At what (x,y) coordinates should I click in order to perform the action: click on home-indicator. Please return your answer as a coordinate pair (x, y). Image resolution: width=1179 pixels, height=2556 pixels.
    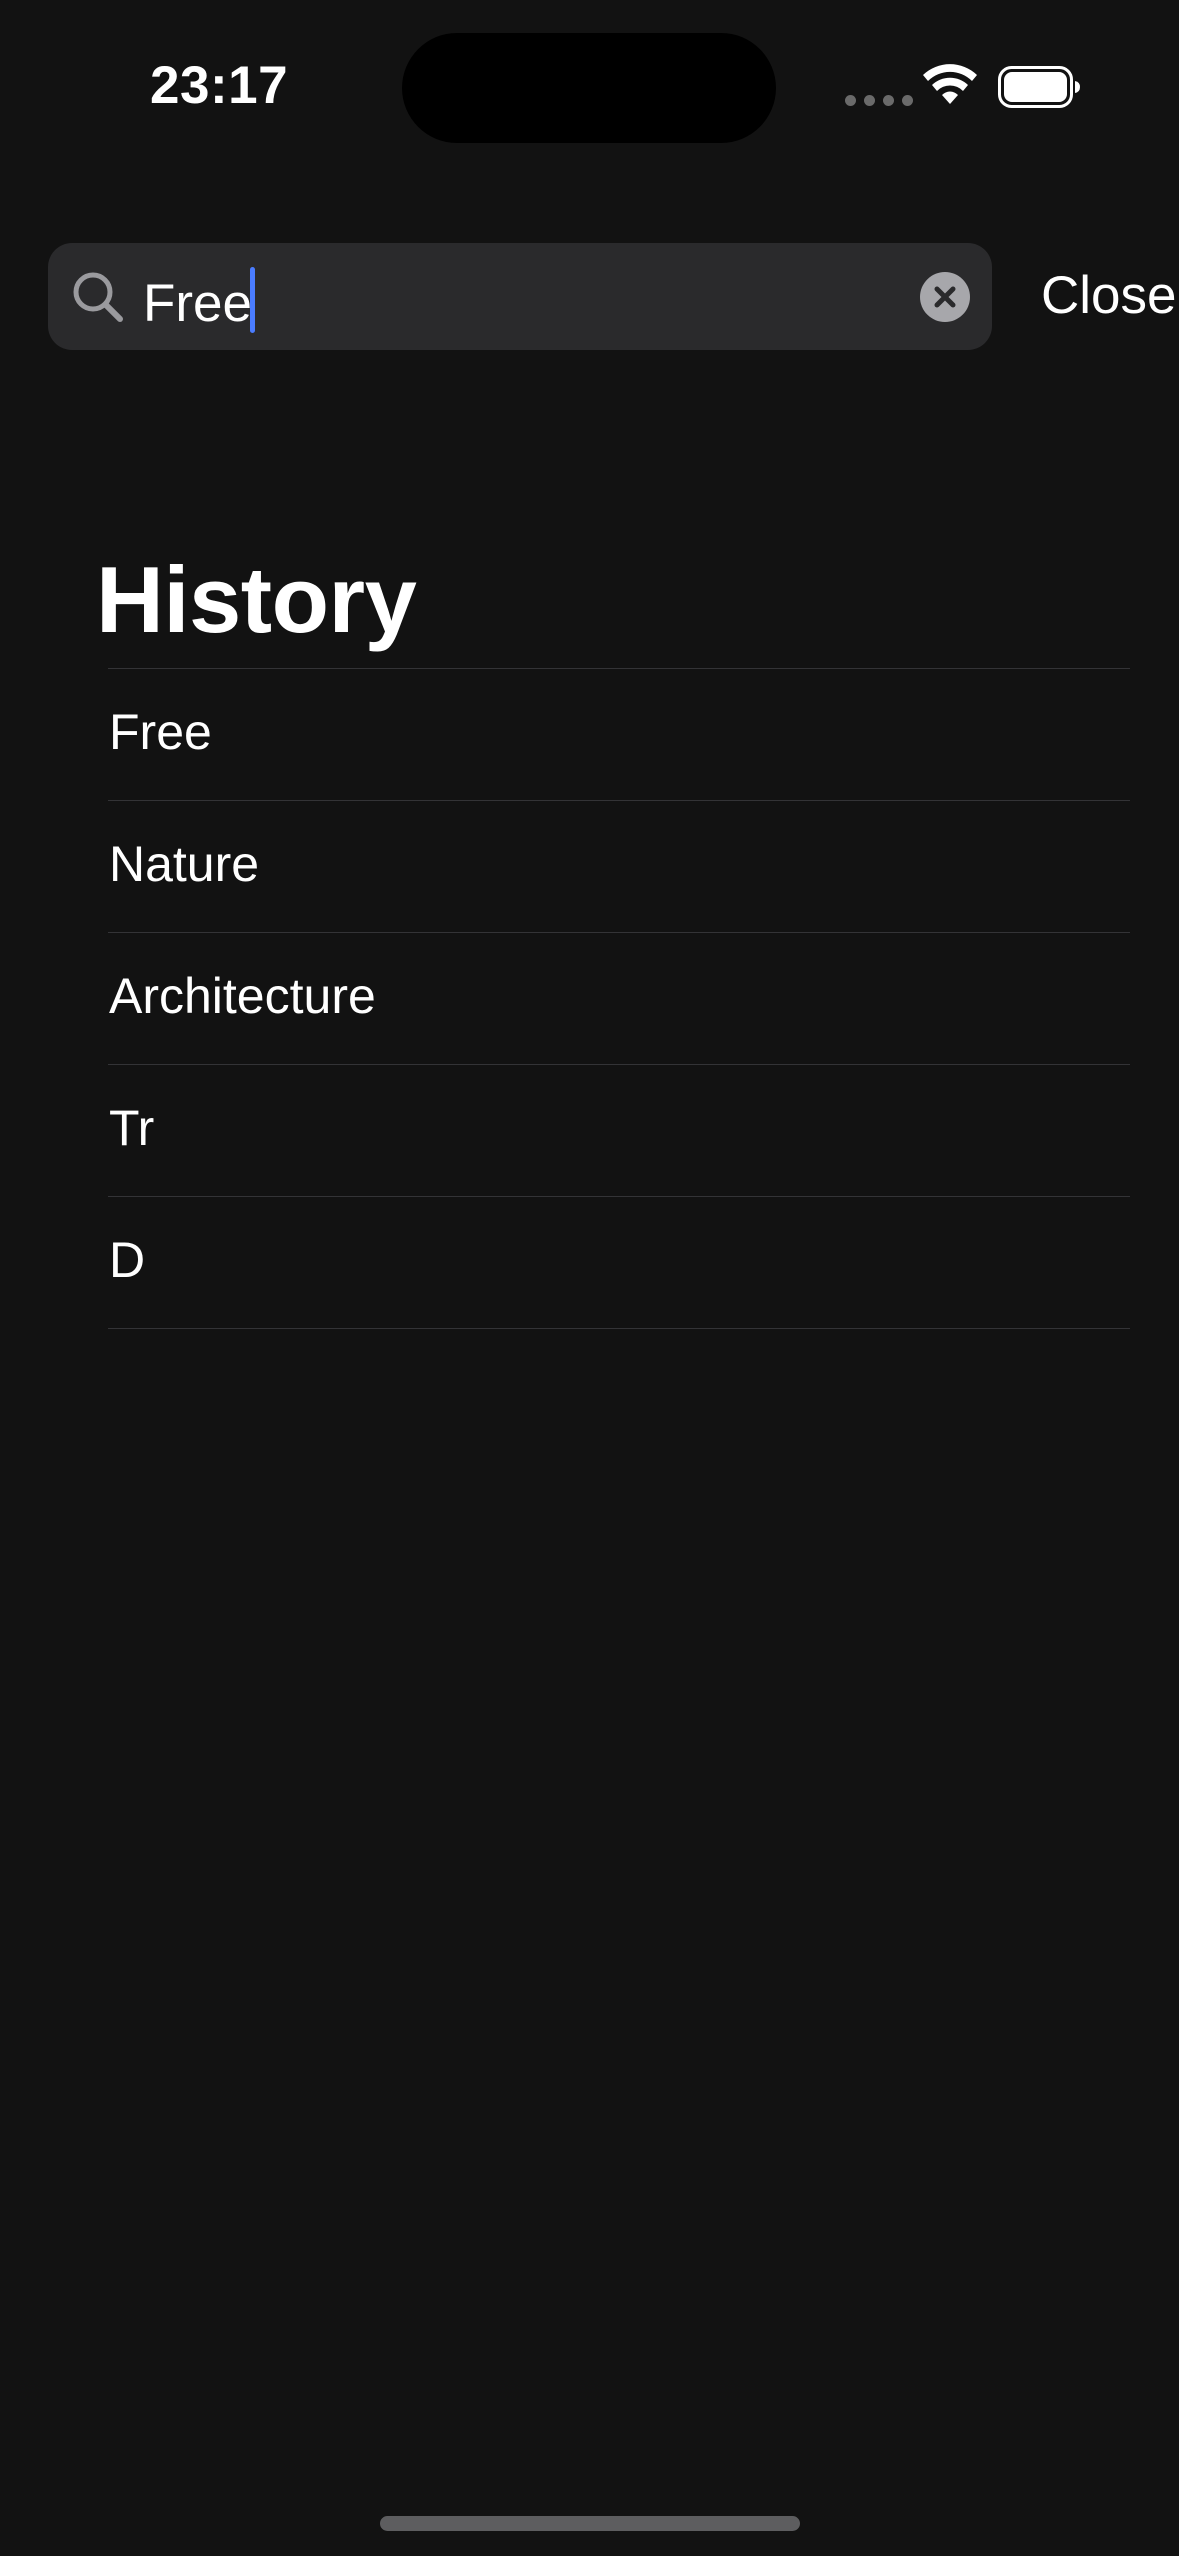
    Looking at the image, I should click on (590, 2523).